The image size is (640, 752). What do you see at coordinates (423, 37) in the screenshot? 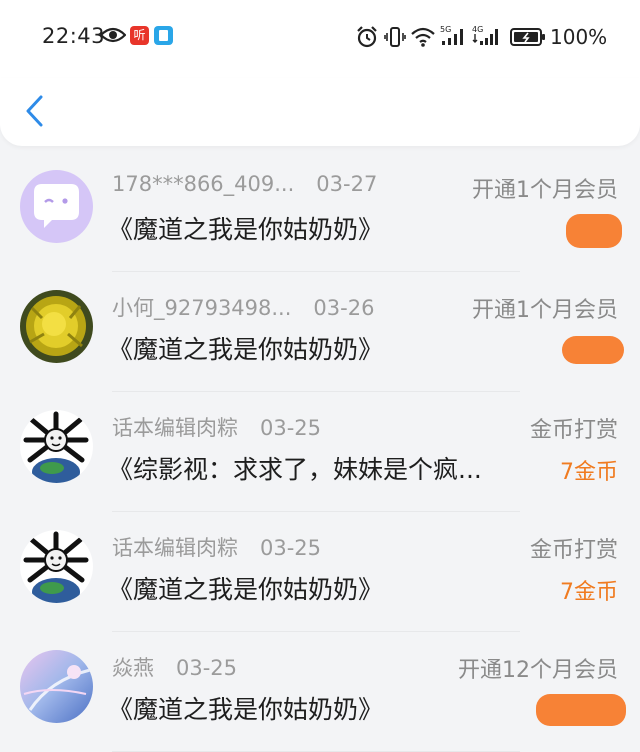
I see `wifi-icon` at bounding box center [423, 37].